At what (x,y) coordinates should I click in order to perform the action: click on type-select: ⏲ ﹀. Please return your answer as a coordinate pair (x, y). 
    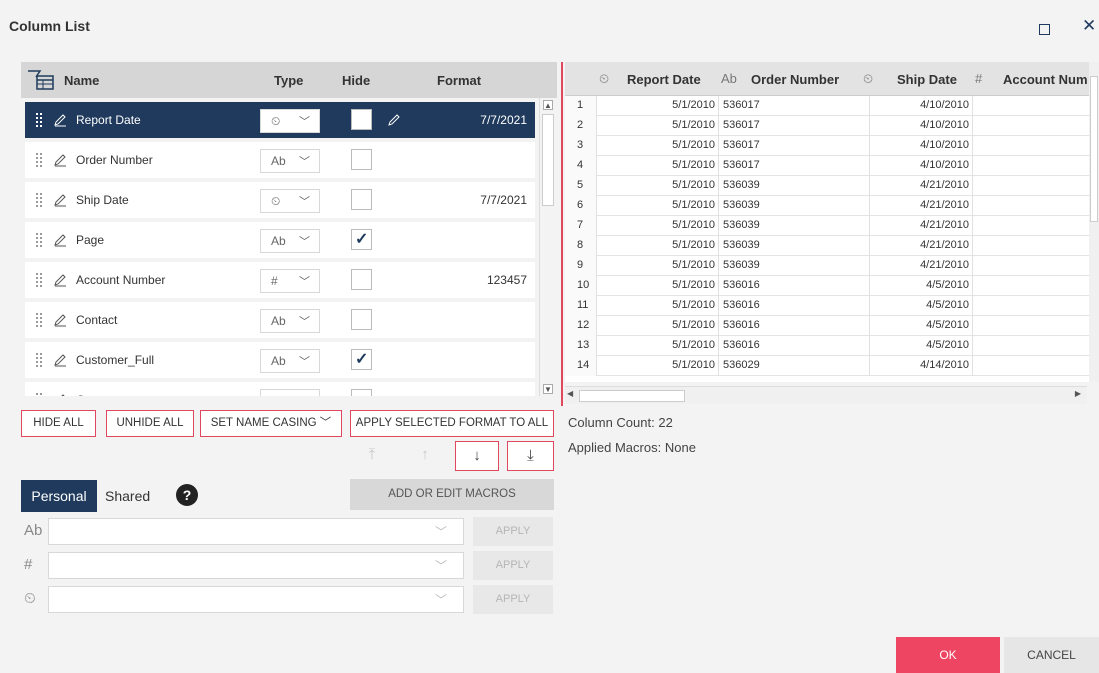
    Looking at the image, I should click on (290, 201).